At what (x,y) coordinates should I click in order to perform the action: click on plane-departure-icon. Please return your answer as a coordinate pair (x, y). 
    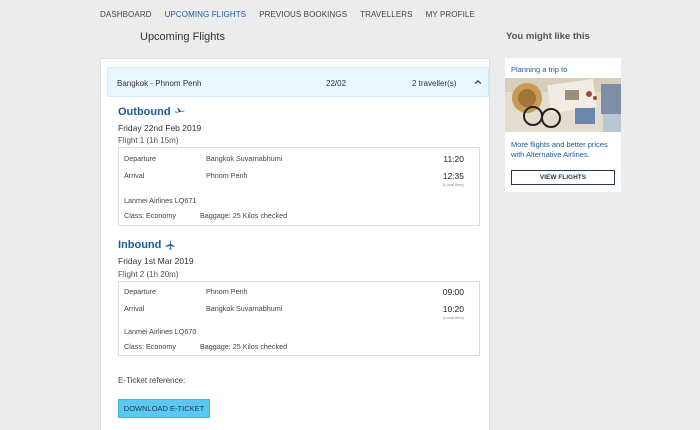
    Looking at the image, I should click on (179, 110).